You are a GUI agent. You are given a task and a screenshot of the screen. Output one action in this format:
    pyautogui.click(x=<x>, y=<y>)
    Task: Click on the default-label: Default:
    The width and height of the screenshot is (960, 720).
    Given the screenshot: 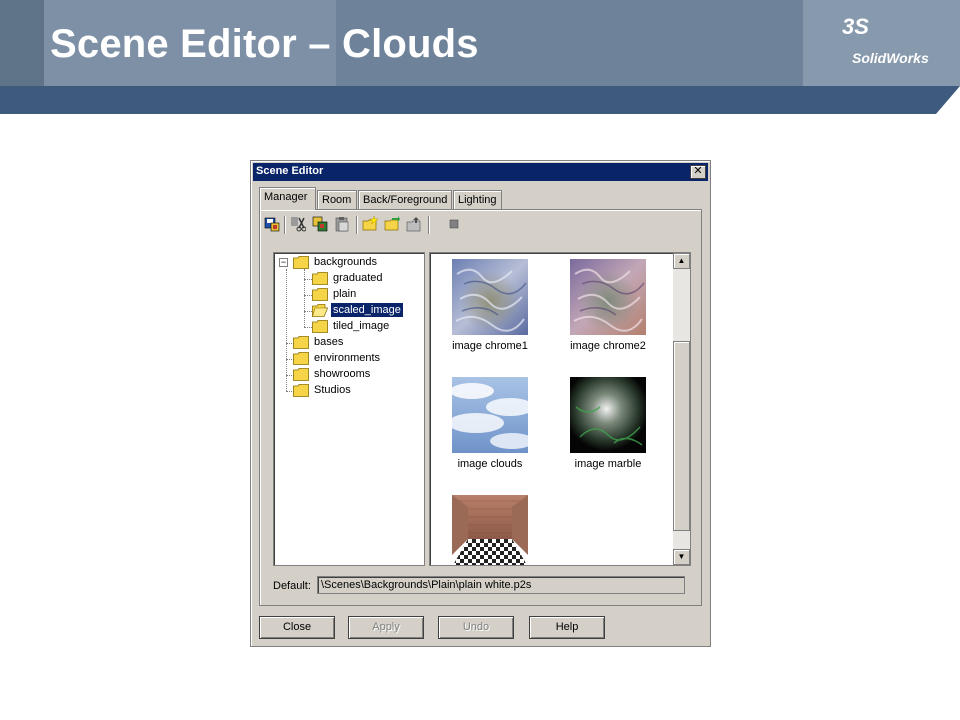 What is the action you would take?
    pyautogui.click(x=292, y=586)
    